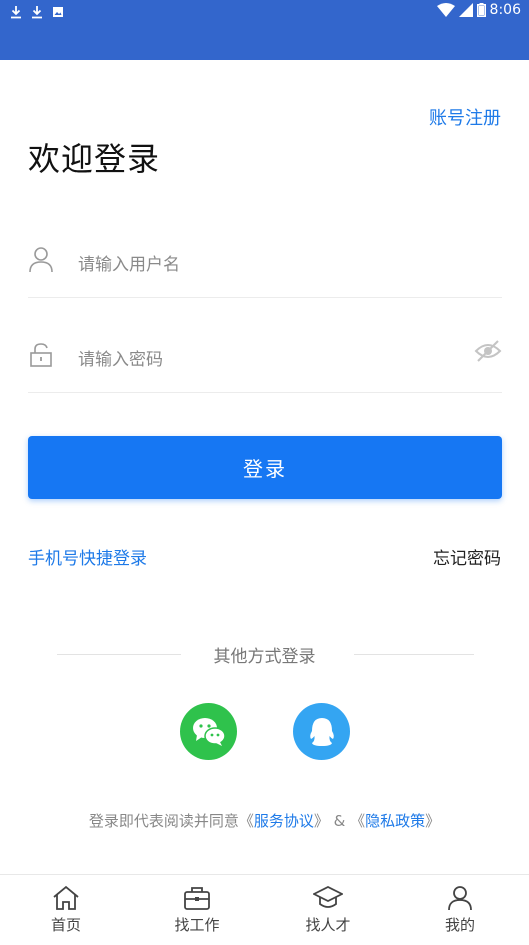 This screenshot has width=529, height=945. I want to click on username-input, so click(268, 265).